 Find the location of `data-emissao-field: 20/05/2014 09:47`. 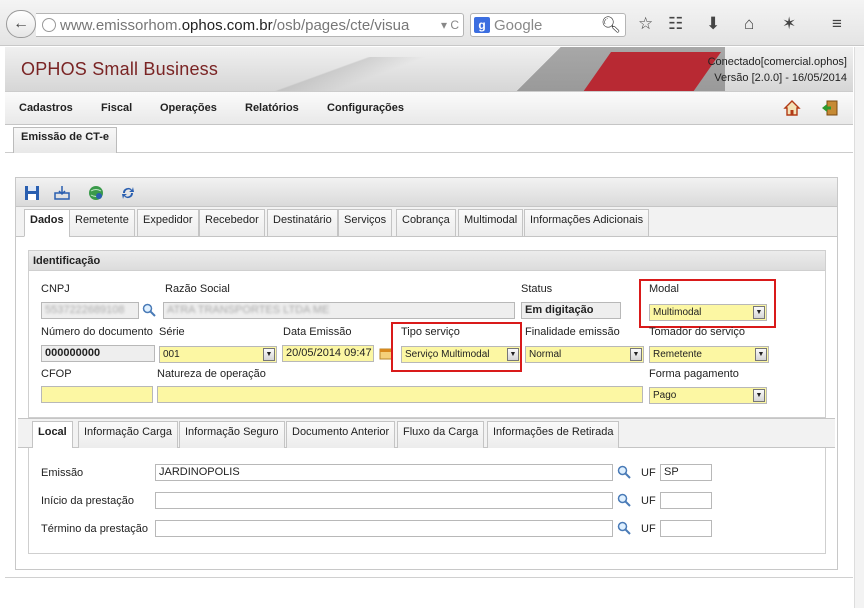

data-emissao-field: 20/05/2014 09:47 is located at coordinates (328, 353).